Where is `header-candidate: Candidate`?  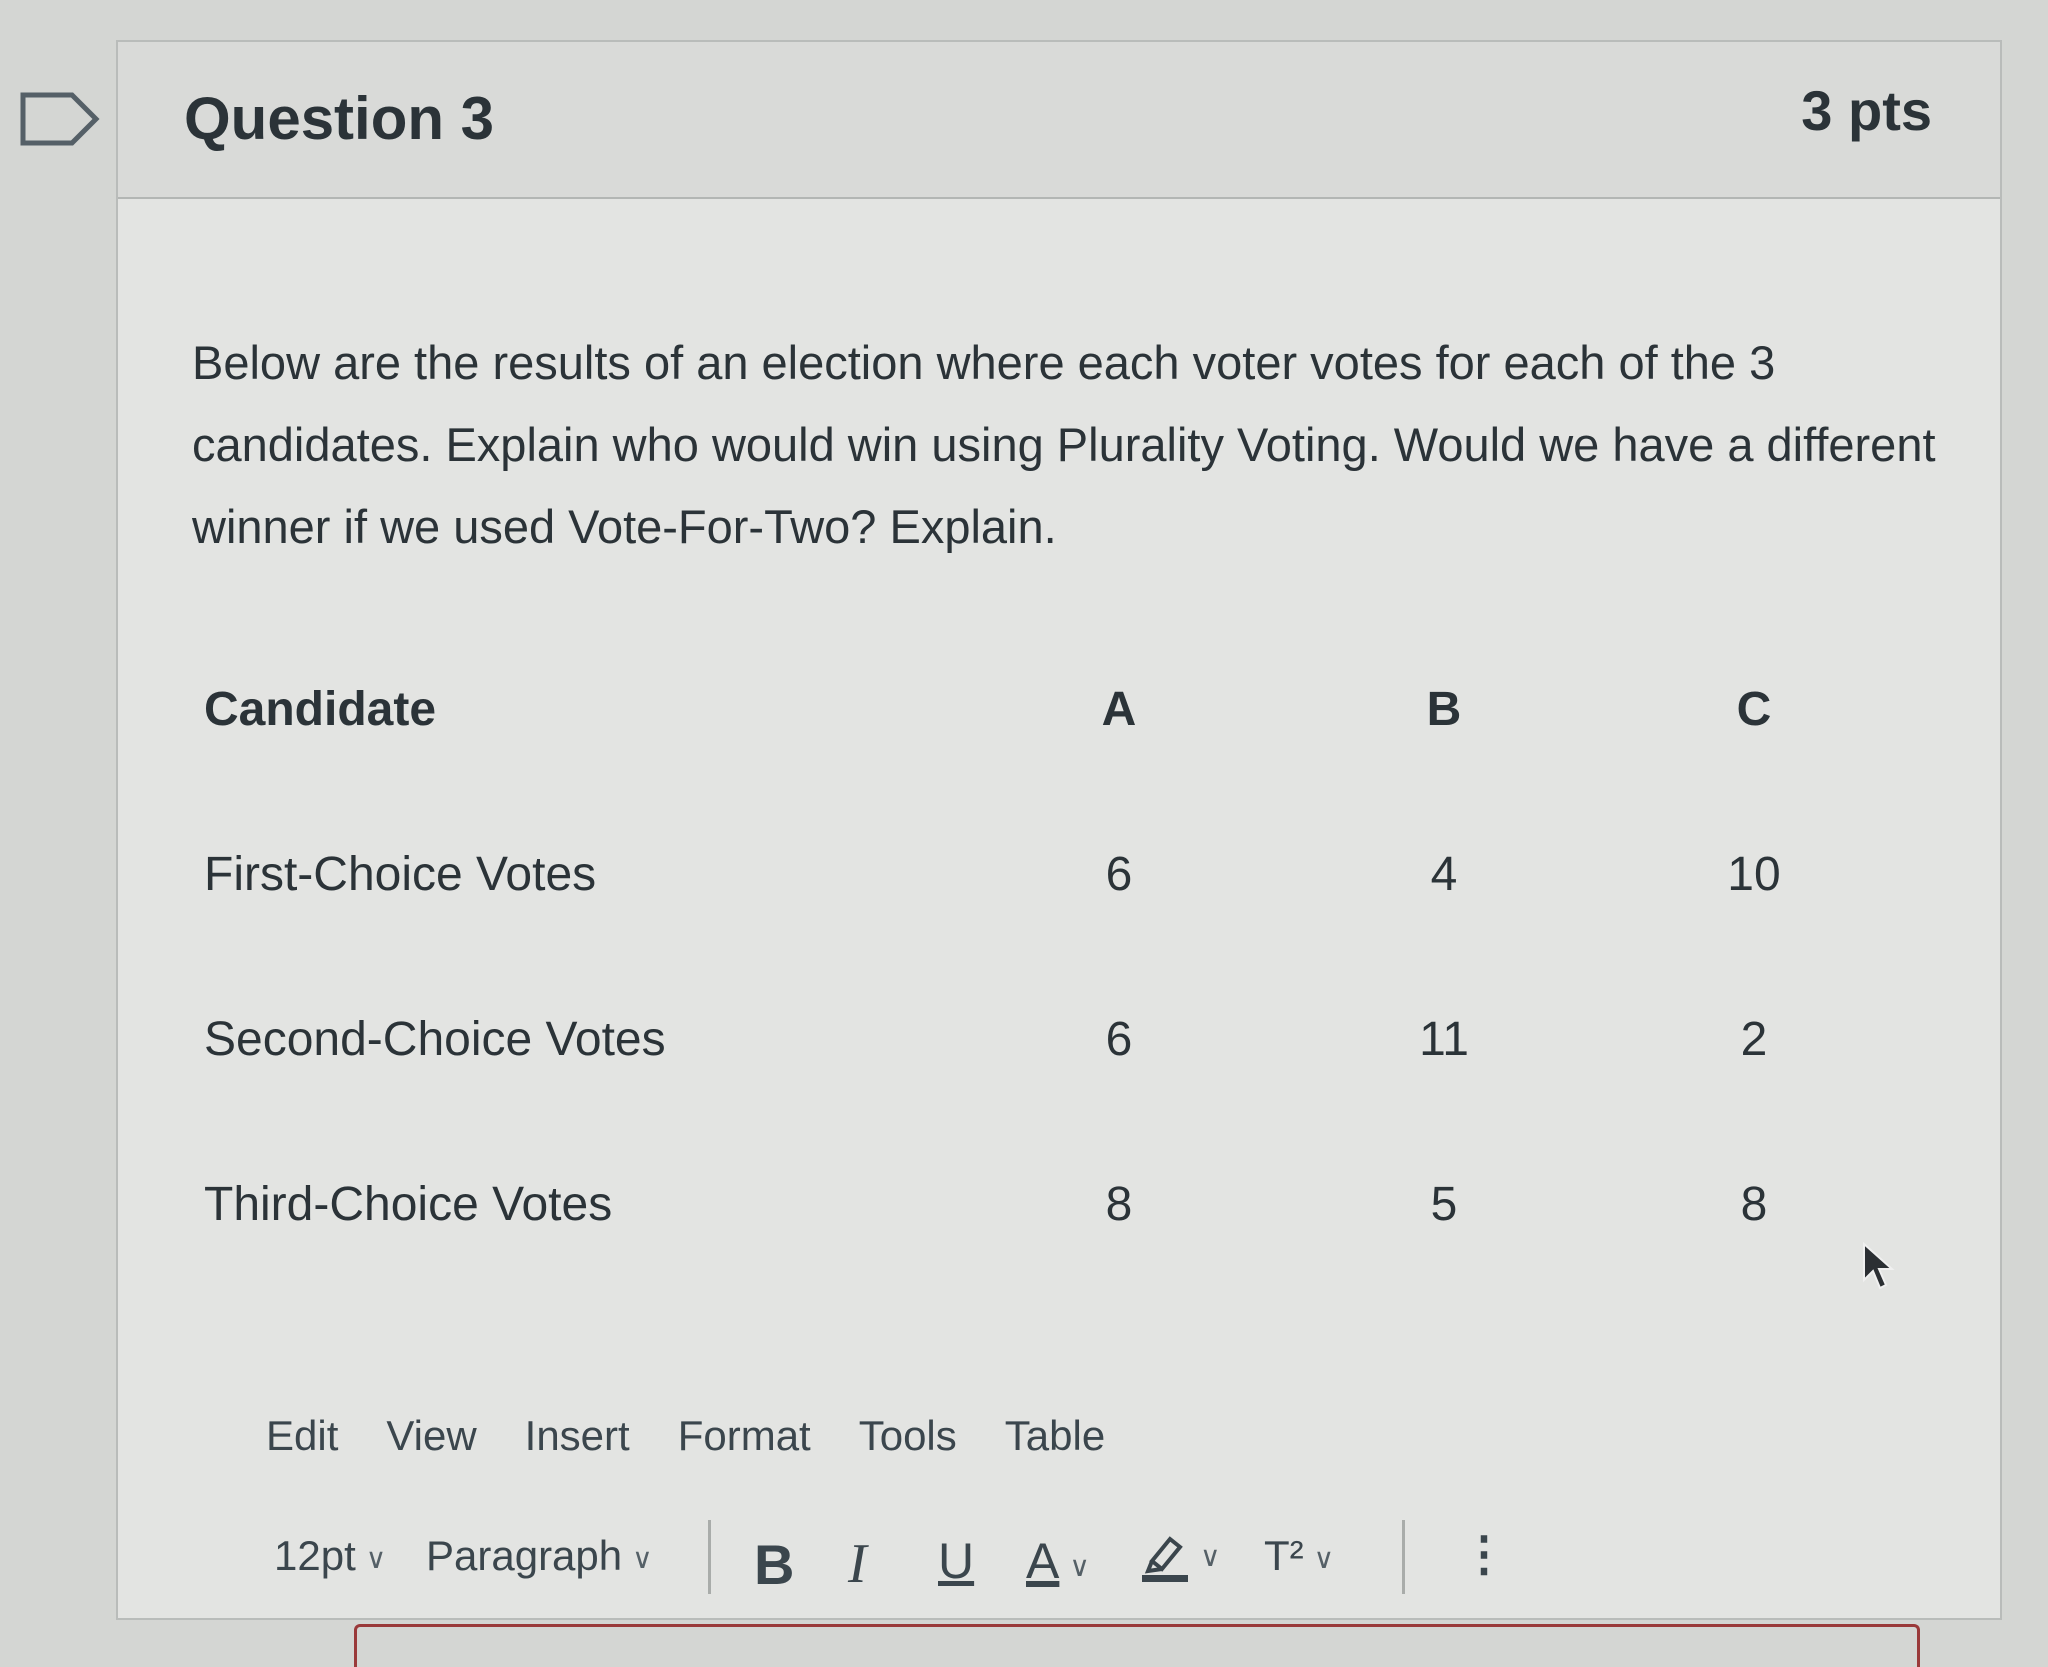 header-candidate: Candidate is located at coordinates (320, 709).